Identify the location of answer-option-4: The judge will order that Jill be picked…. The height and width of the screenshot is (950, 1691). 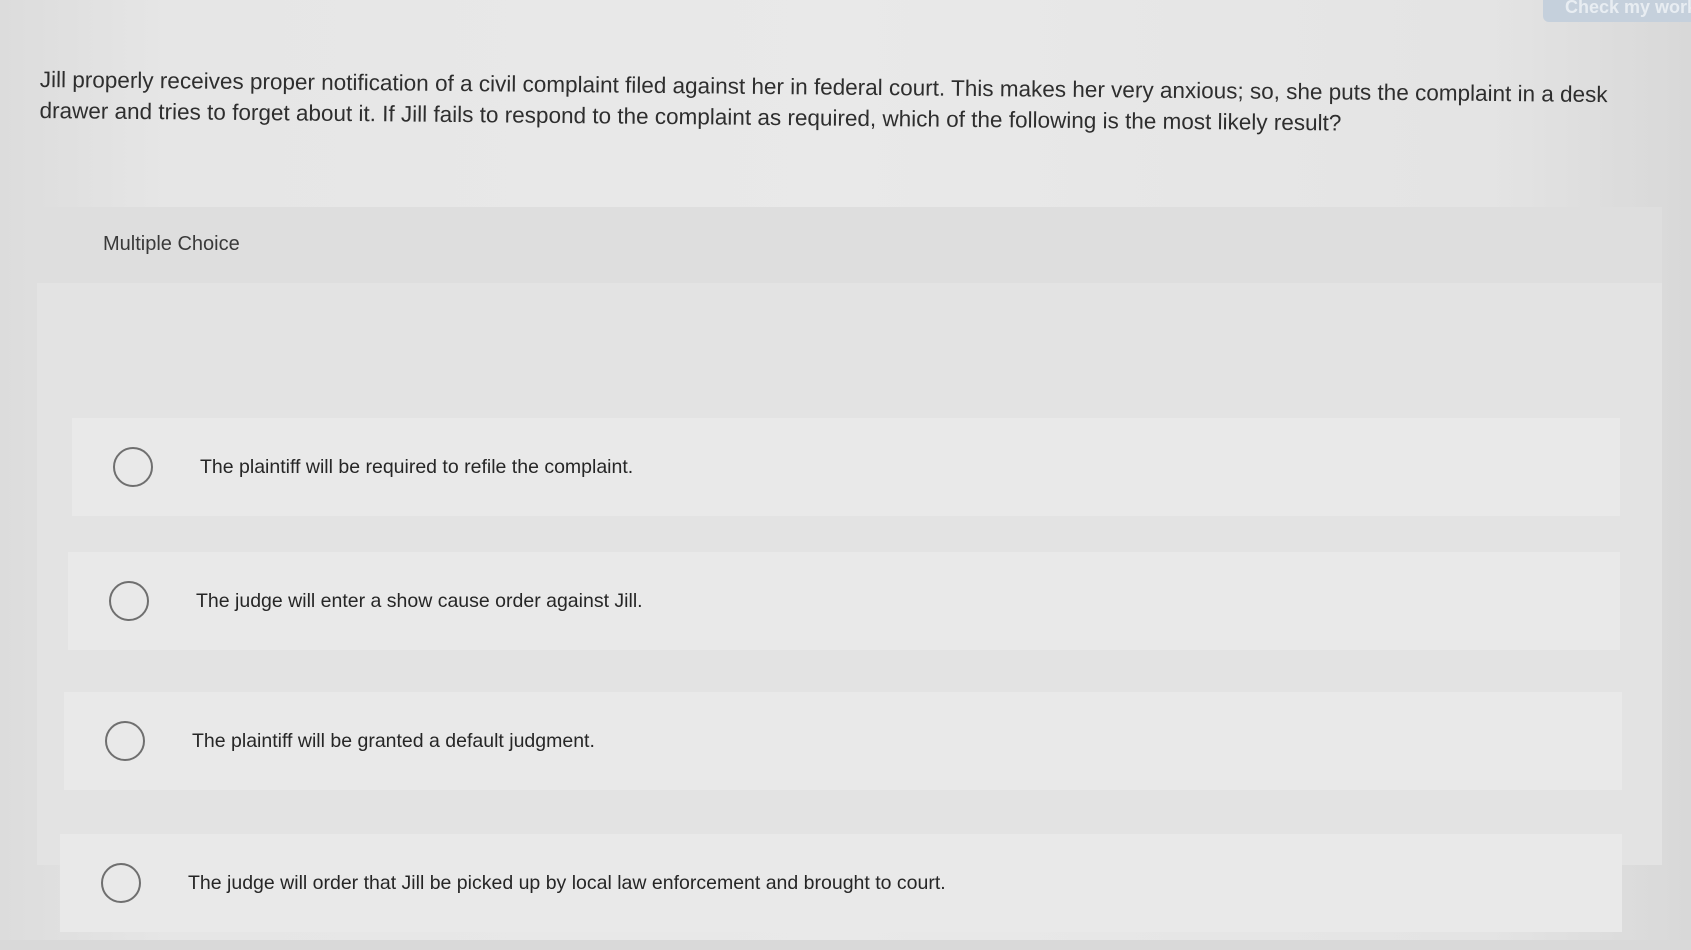
(841, 883).